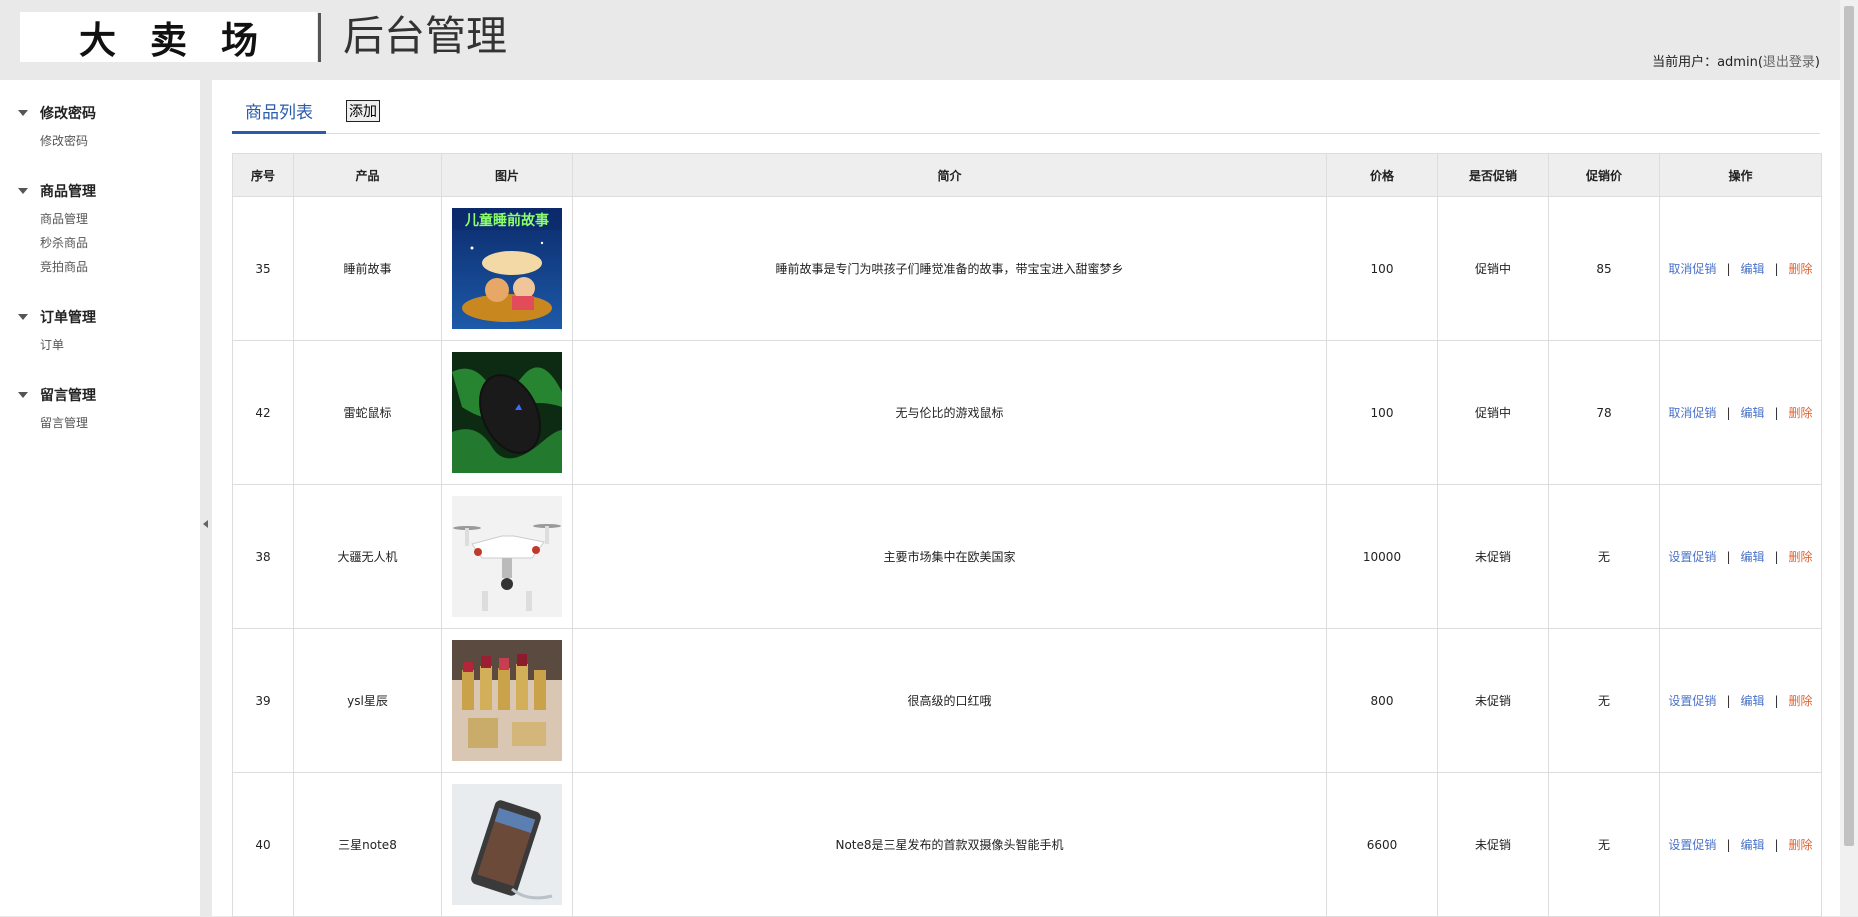 Image resolution: width=1858 pixels, height=917 pixels. What do you see at coordinates (507, 700) in the screenshot?
I see `product-image-lipstick` at bounding box center [507, 700].